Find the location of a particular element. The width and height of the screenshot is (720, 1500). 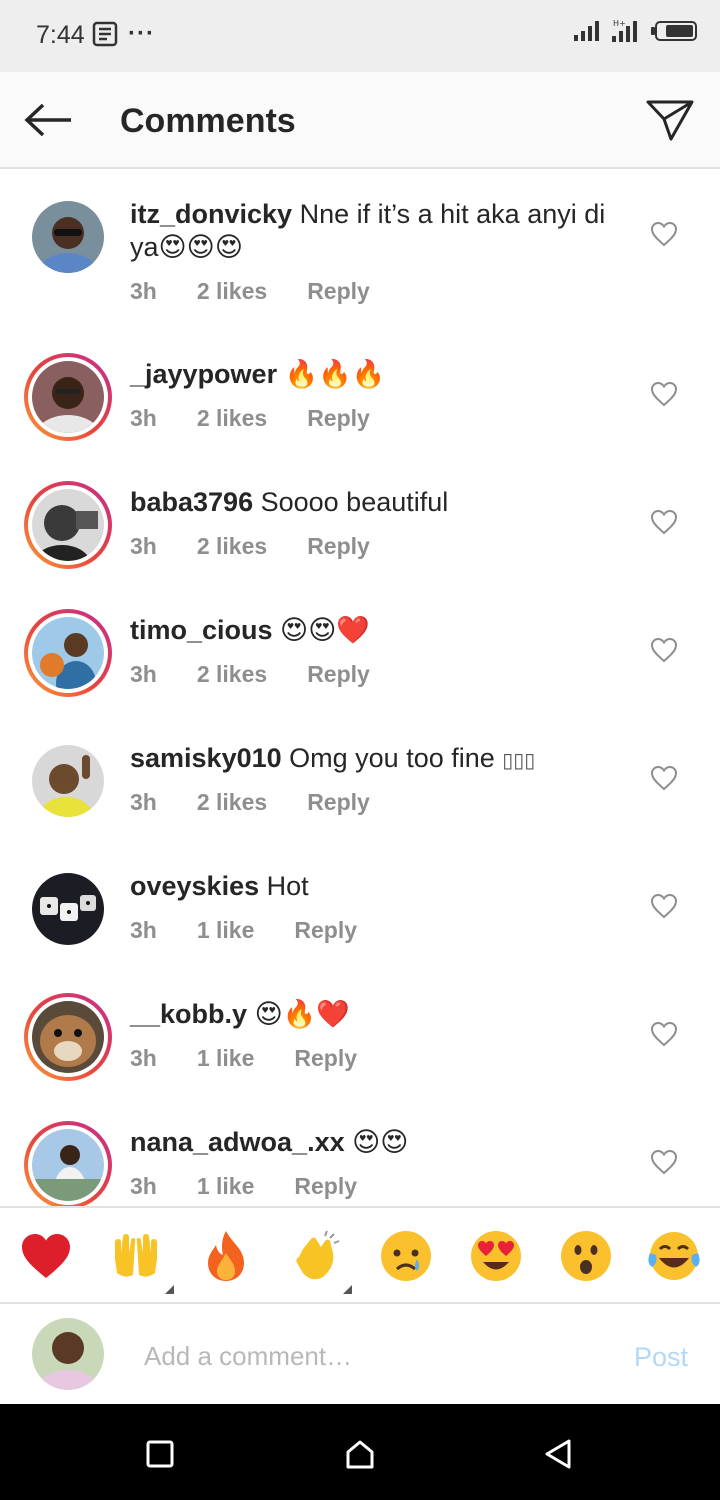

emoji-tears-of-joy-button: 😂 is located at coordinates (674, 1256).